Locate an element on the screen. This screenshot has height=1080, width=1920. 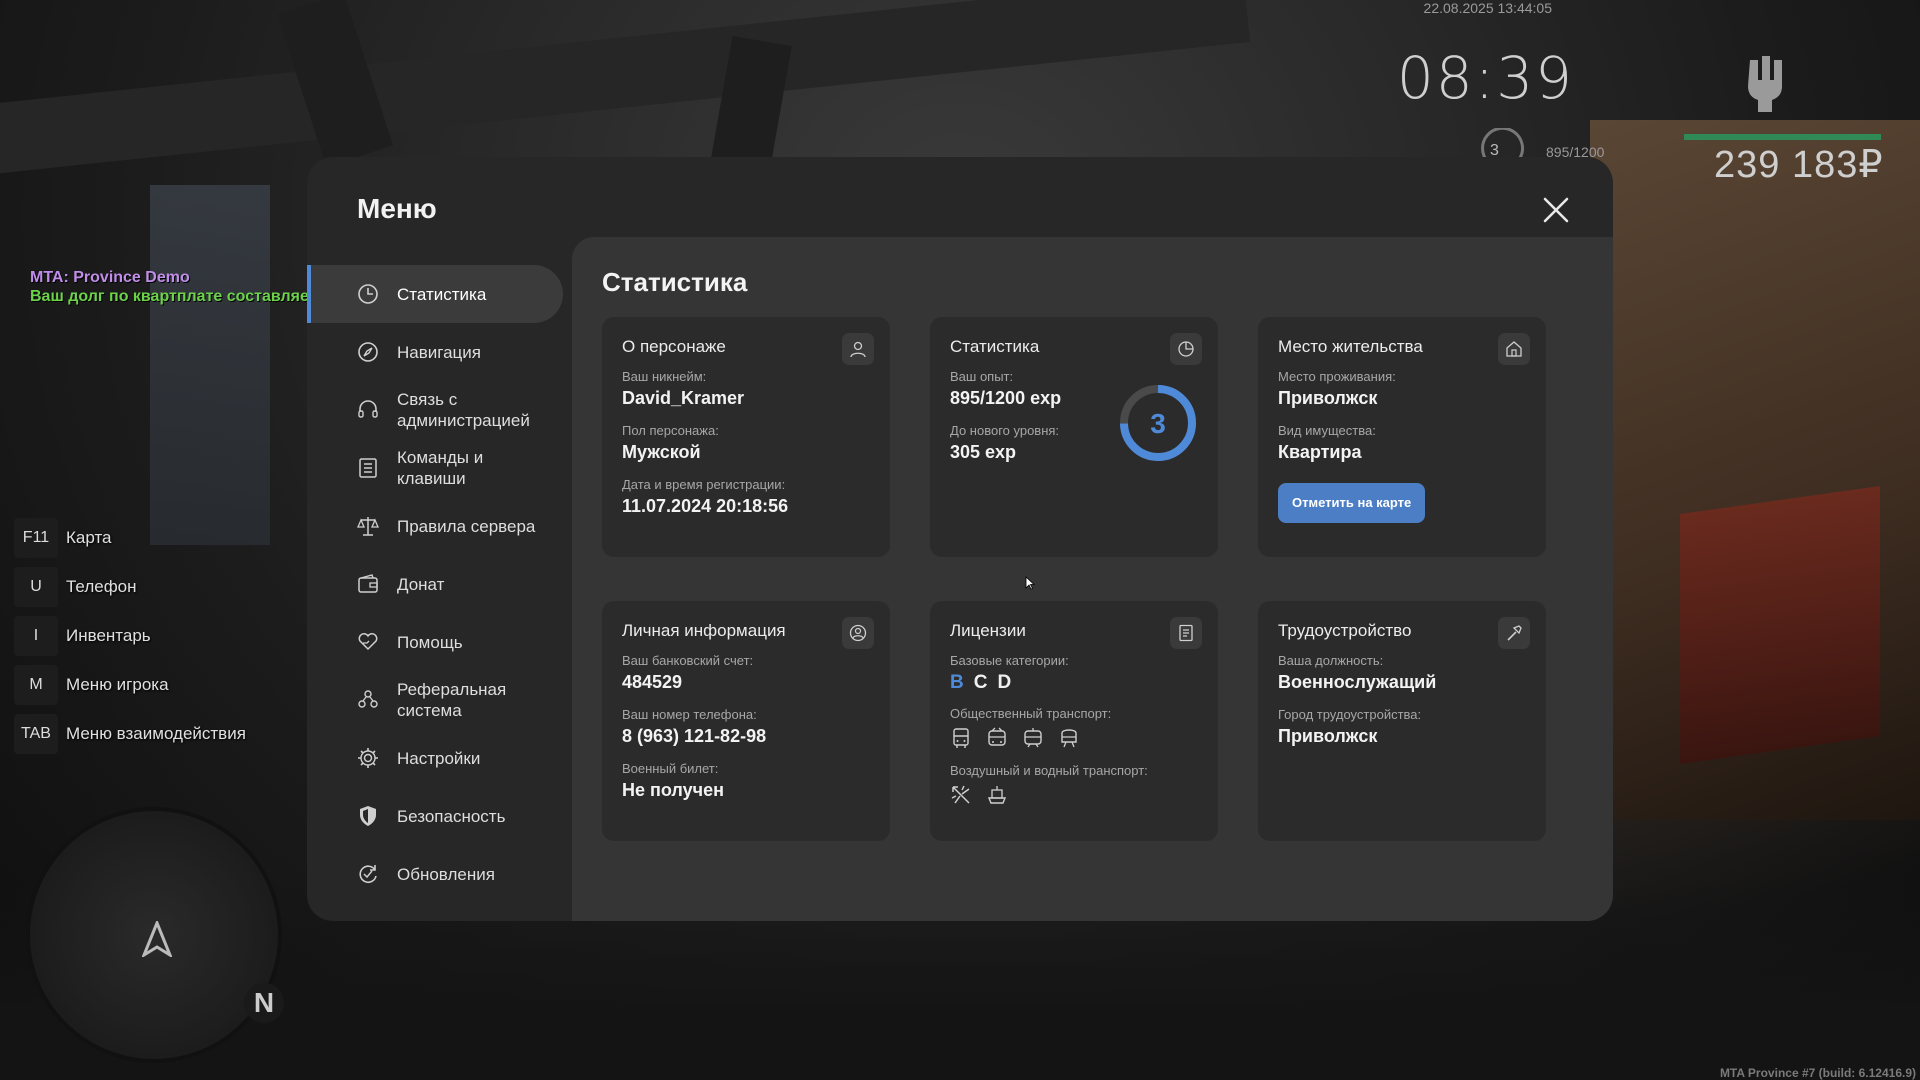
clock-icon is located at coordinates (368, 294).